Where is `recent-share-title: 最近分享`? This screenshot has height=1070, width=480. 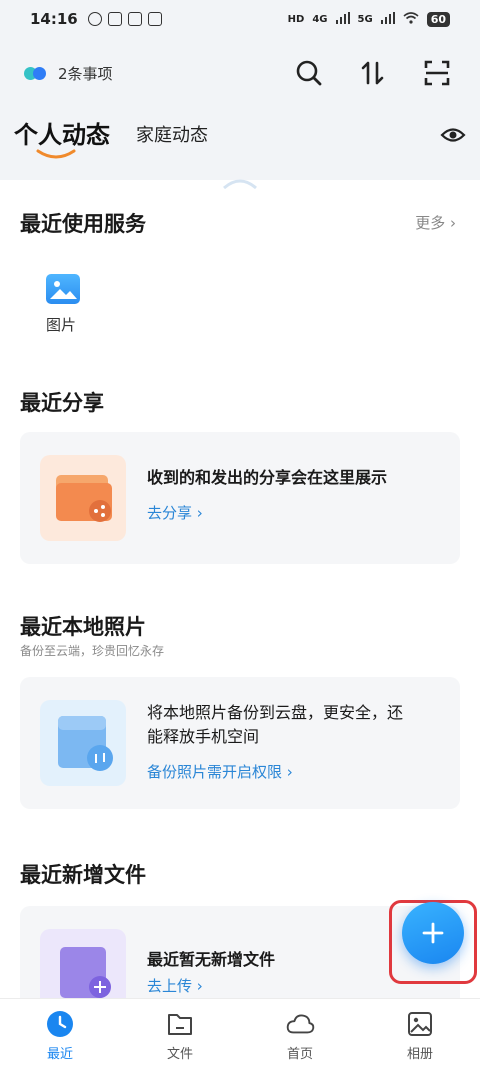 recent-share-title: 最近分享 is located at coordinates (62, 403).